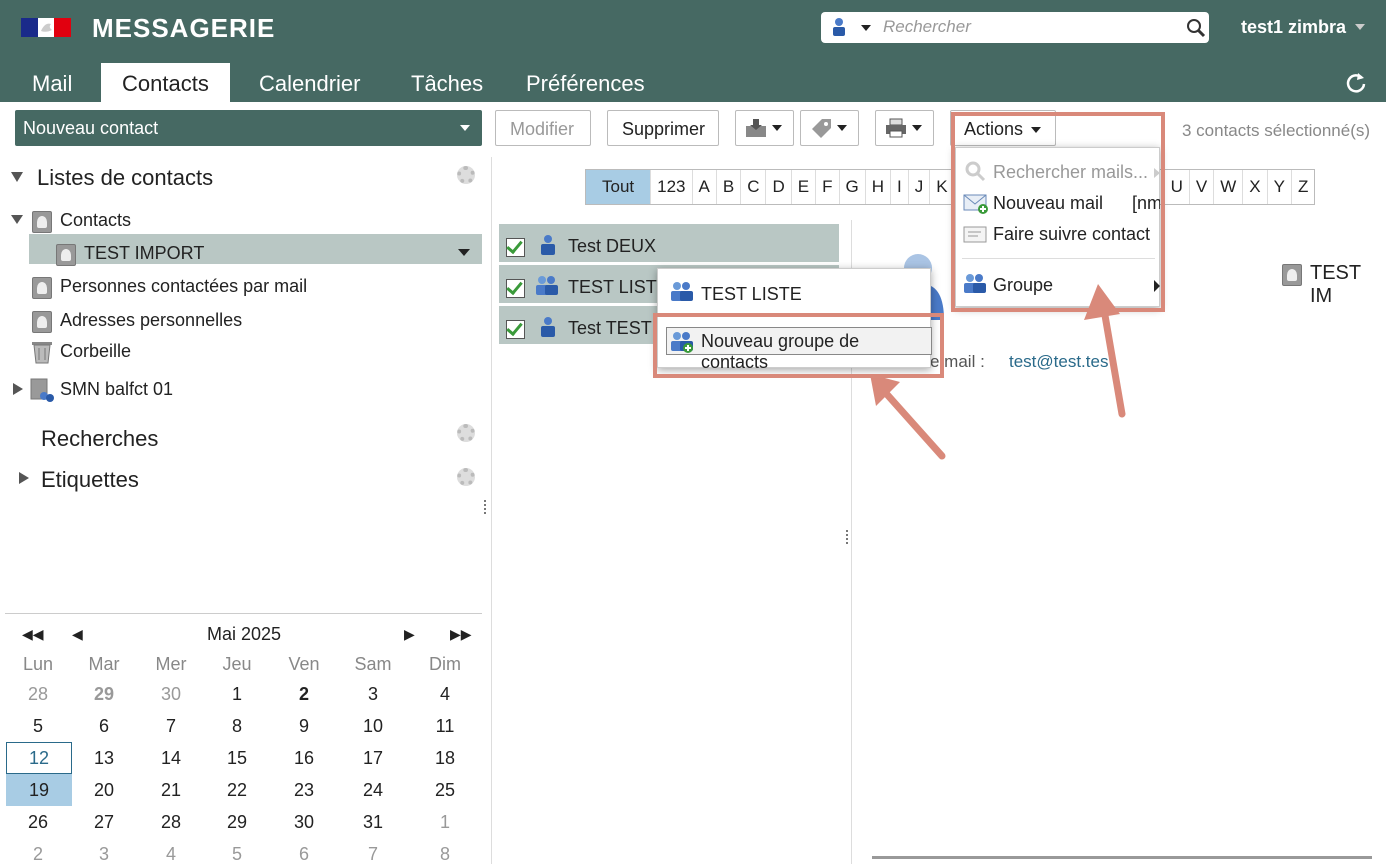 The height and width of the screenshot is (864, 1386). Describe the element at coordinates (33, 634) in the screenshot. I see `prev-year-icon: ◀◀` at that location.